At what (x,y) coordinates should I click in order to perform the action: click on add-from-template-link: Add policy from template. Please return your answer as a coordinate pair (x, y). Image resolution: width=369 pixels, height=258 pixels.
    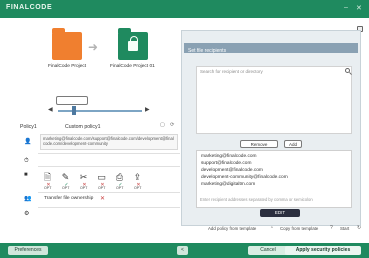
    Looking at the image, I should click on (232, 228).